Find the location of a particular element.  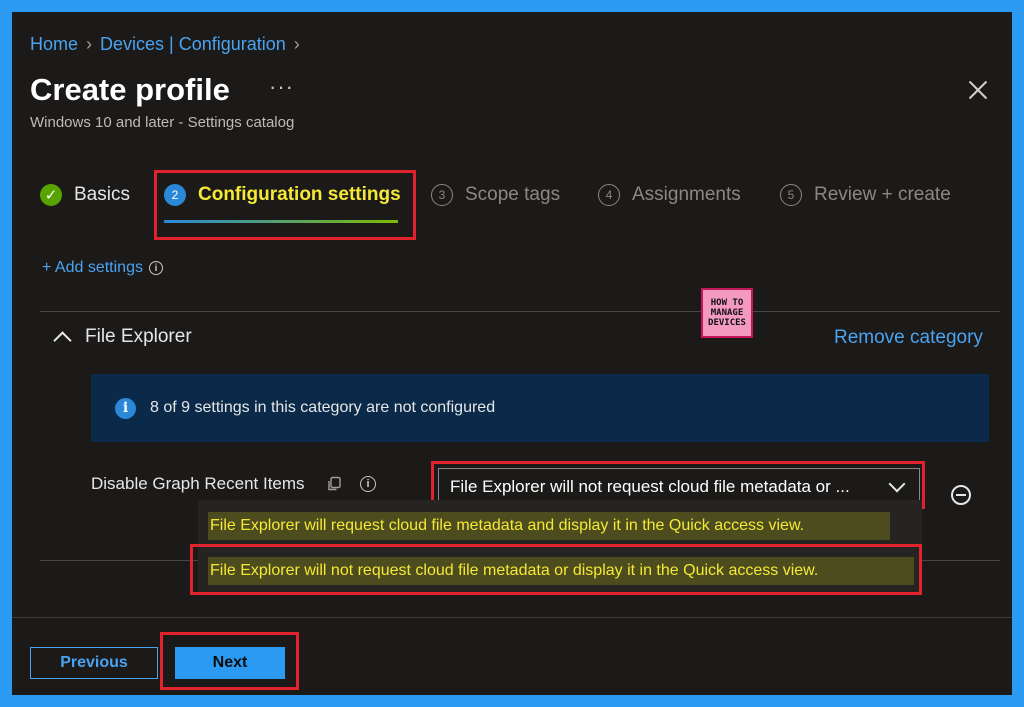

previous-button: Previous is located at coordinates (94, 663).